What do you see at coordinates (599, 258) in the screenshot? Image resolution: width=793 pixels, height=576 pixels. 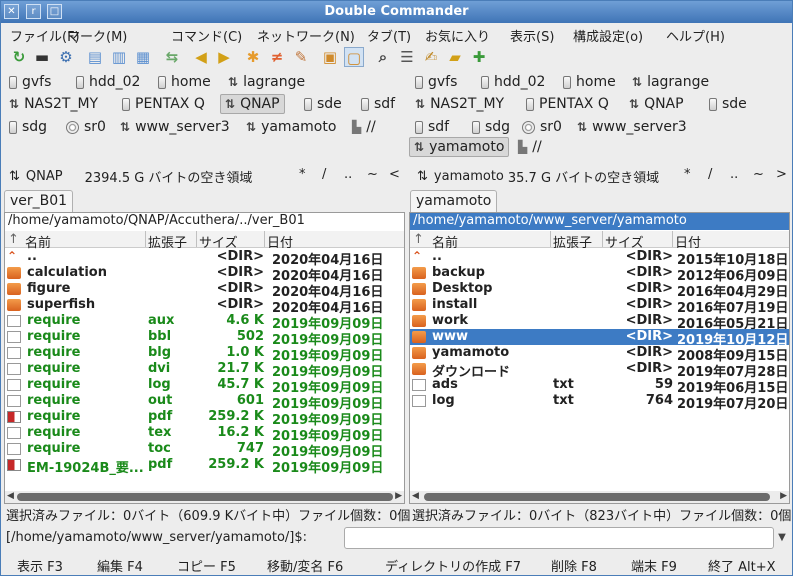 I see `file-row: ⌃.. <DIR> 2015年10月18日` at bounding box center [599, 258].